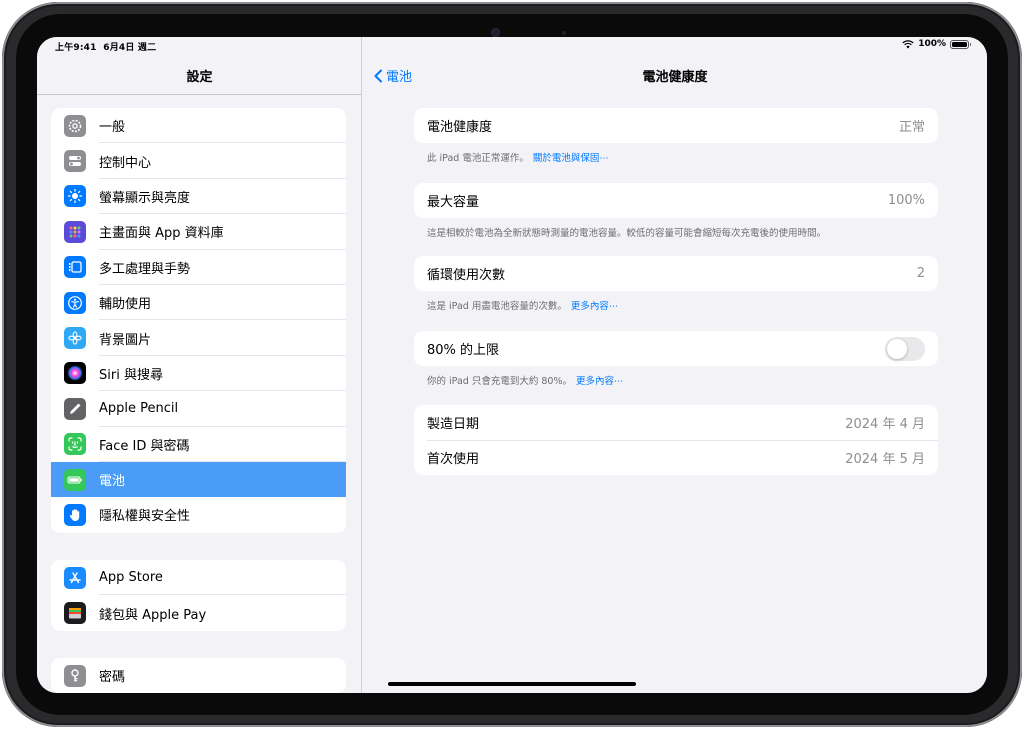 The width and height of the screenshot is (1024, 729). Describe the element at coordinates (932, 44) in the screenshot. I see `battery-percent-text: 100%` at that location.